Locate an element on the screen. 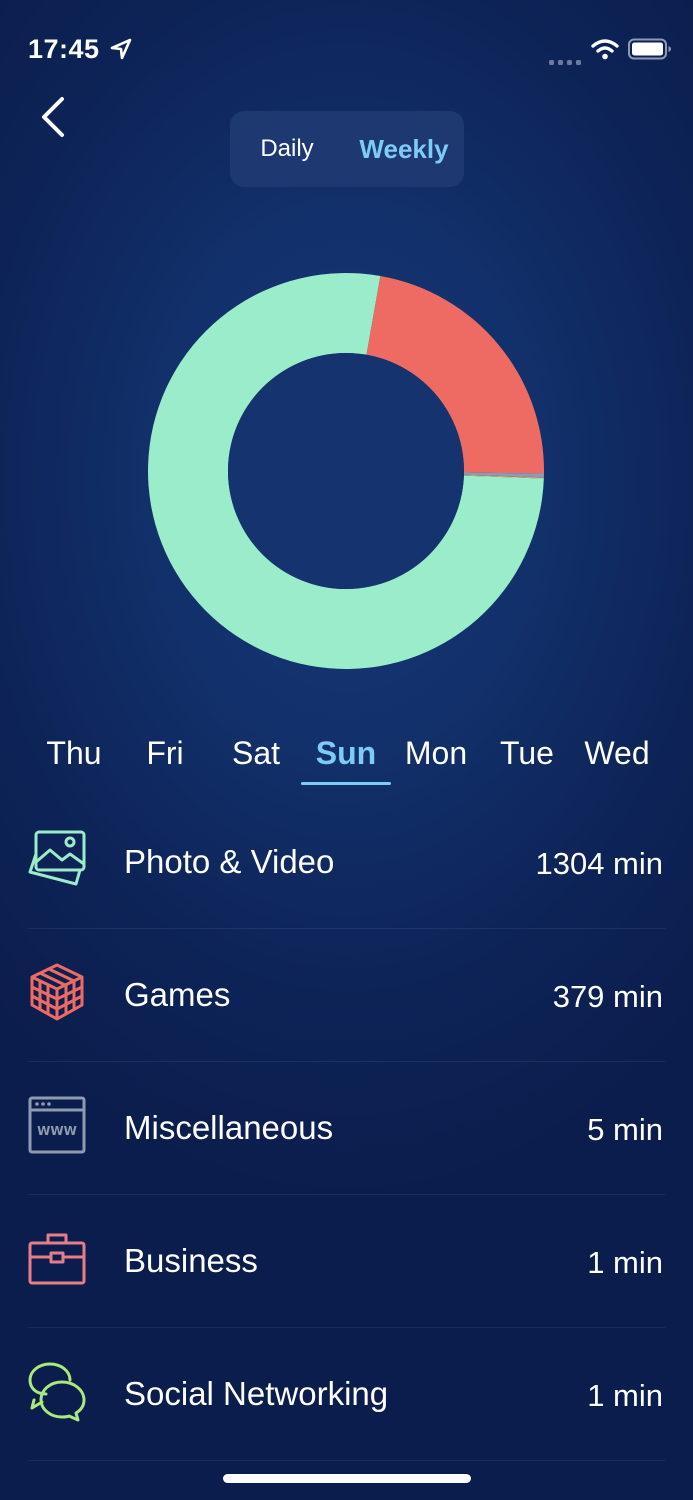 This screenshot has height=1500, width=693. weekly-tab: Weekly is located at coordinates (404, 149).